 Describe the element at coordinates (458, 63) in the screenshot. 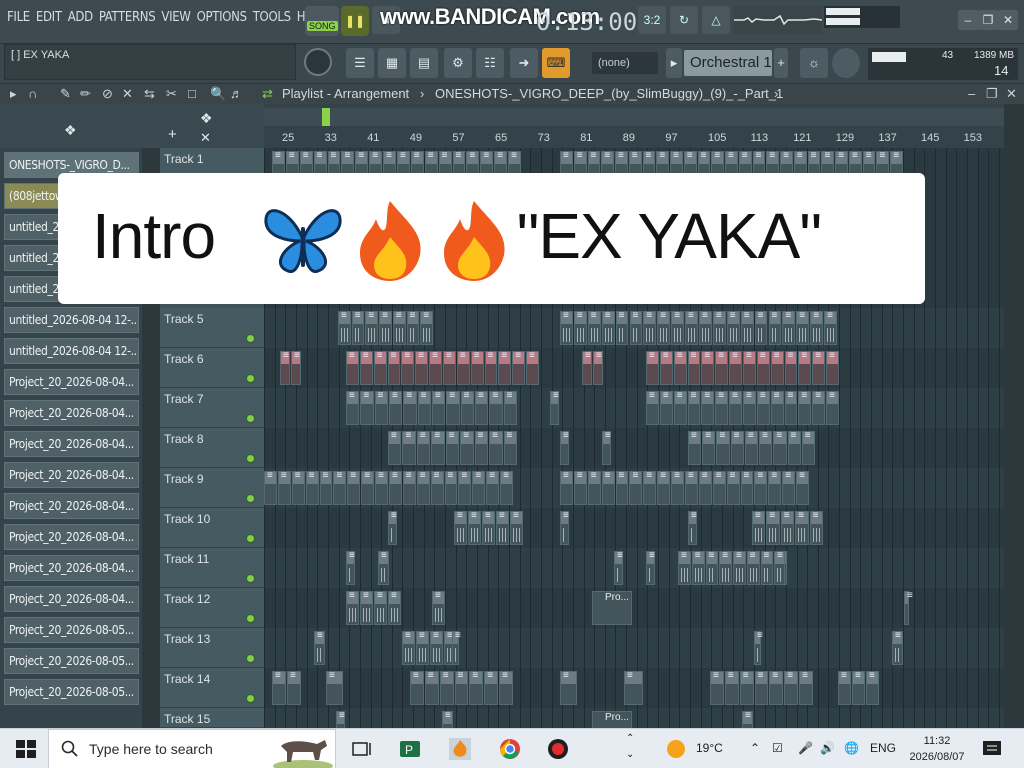

I see `mixer-icon: ⚙` at that location.